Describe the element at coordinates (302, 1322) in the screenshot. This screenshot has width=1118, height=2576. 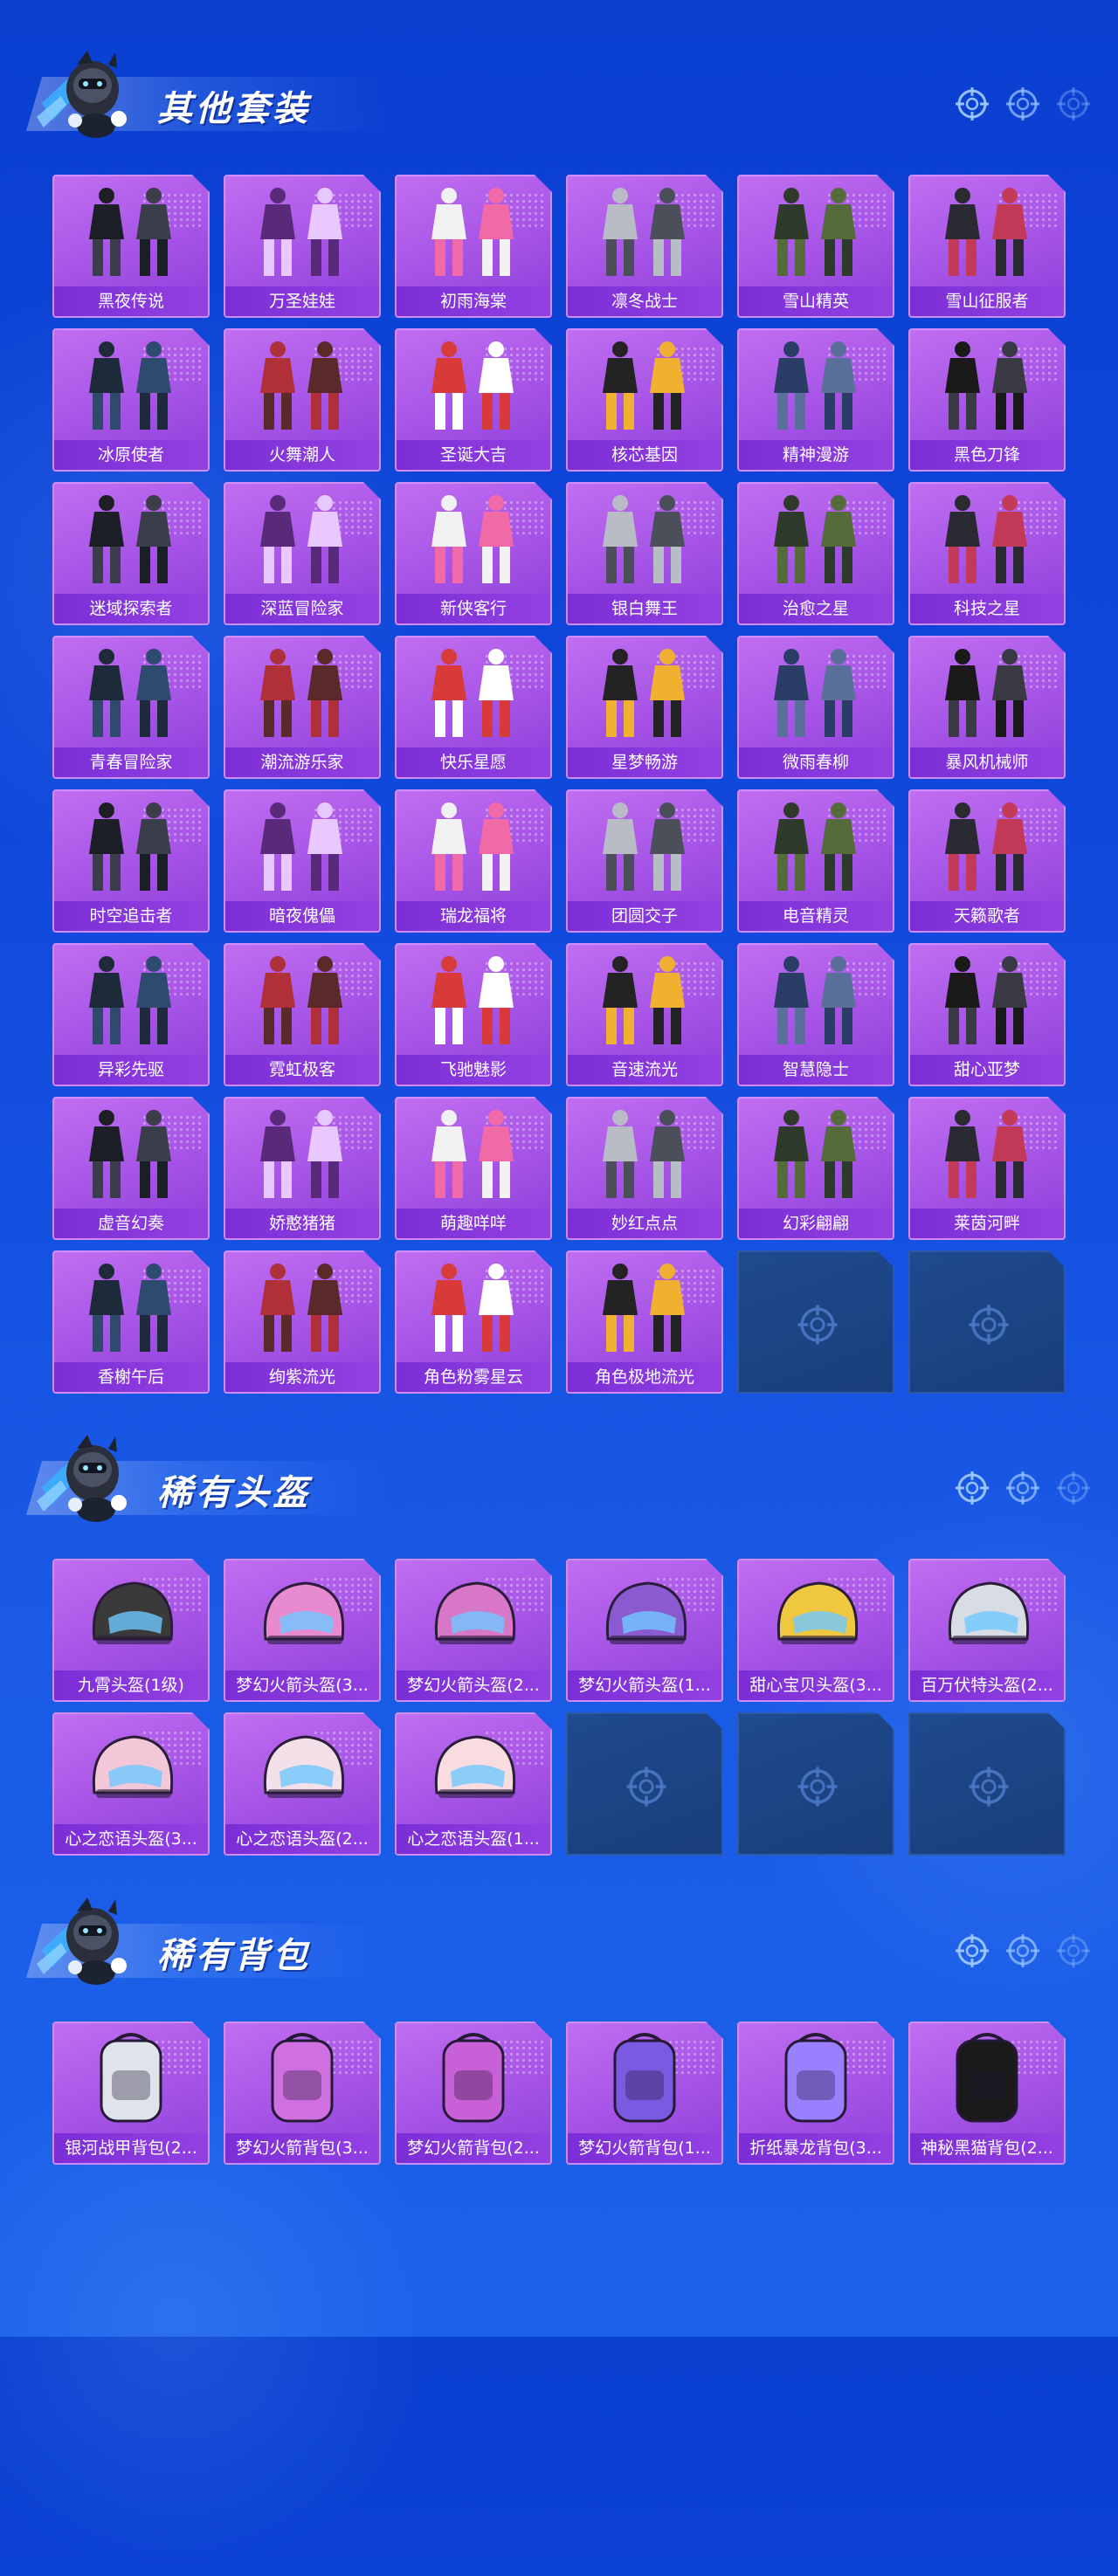
I see `item-card: 绚紫流光` at that location.